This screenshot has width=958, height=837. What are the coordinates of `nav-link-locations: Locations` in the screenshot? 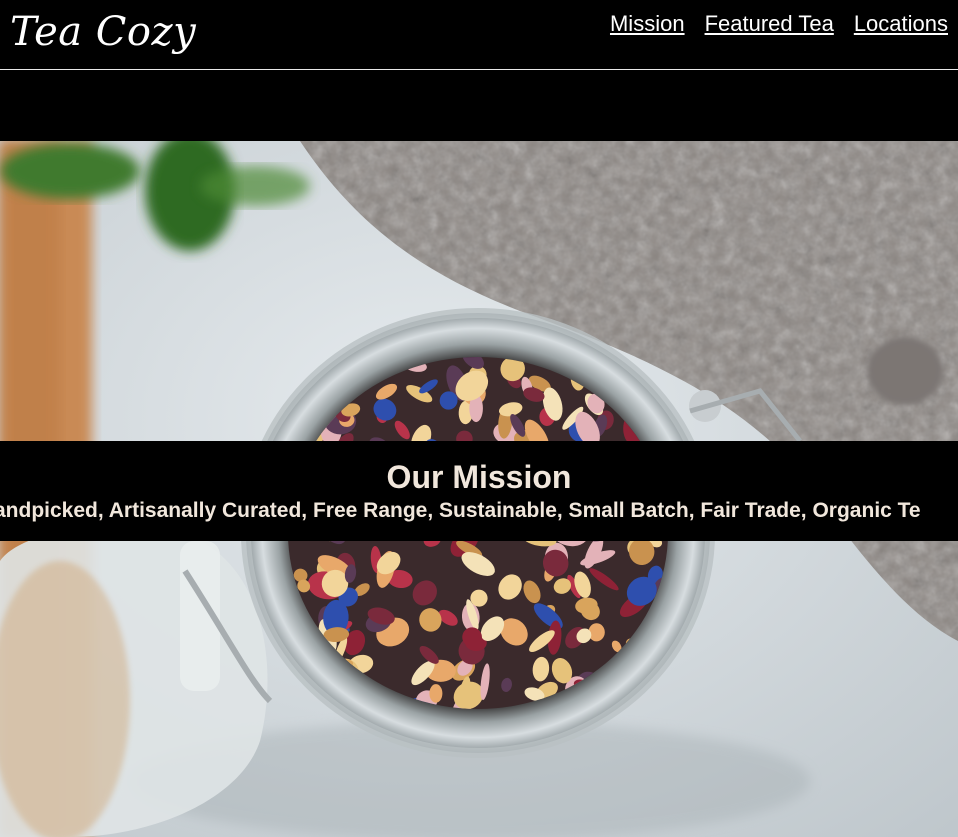 It's located at (901, 24).